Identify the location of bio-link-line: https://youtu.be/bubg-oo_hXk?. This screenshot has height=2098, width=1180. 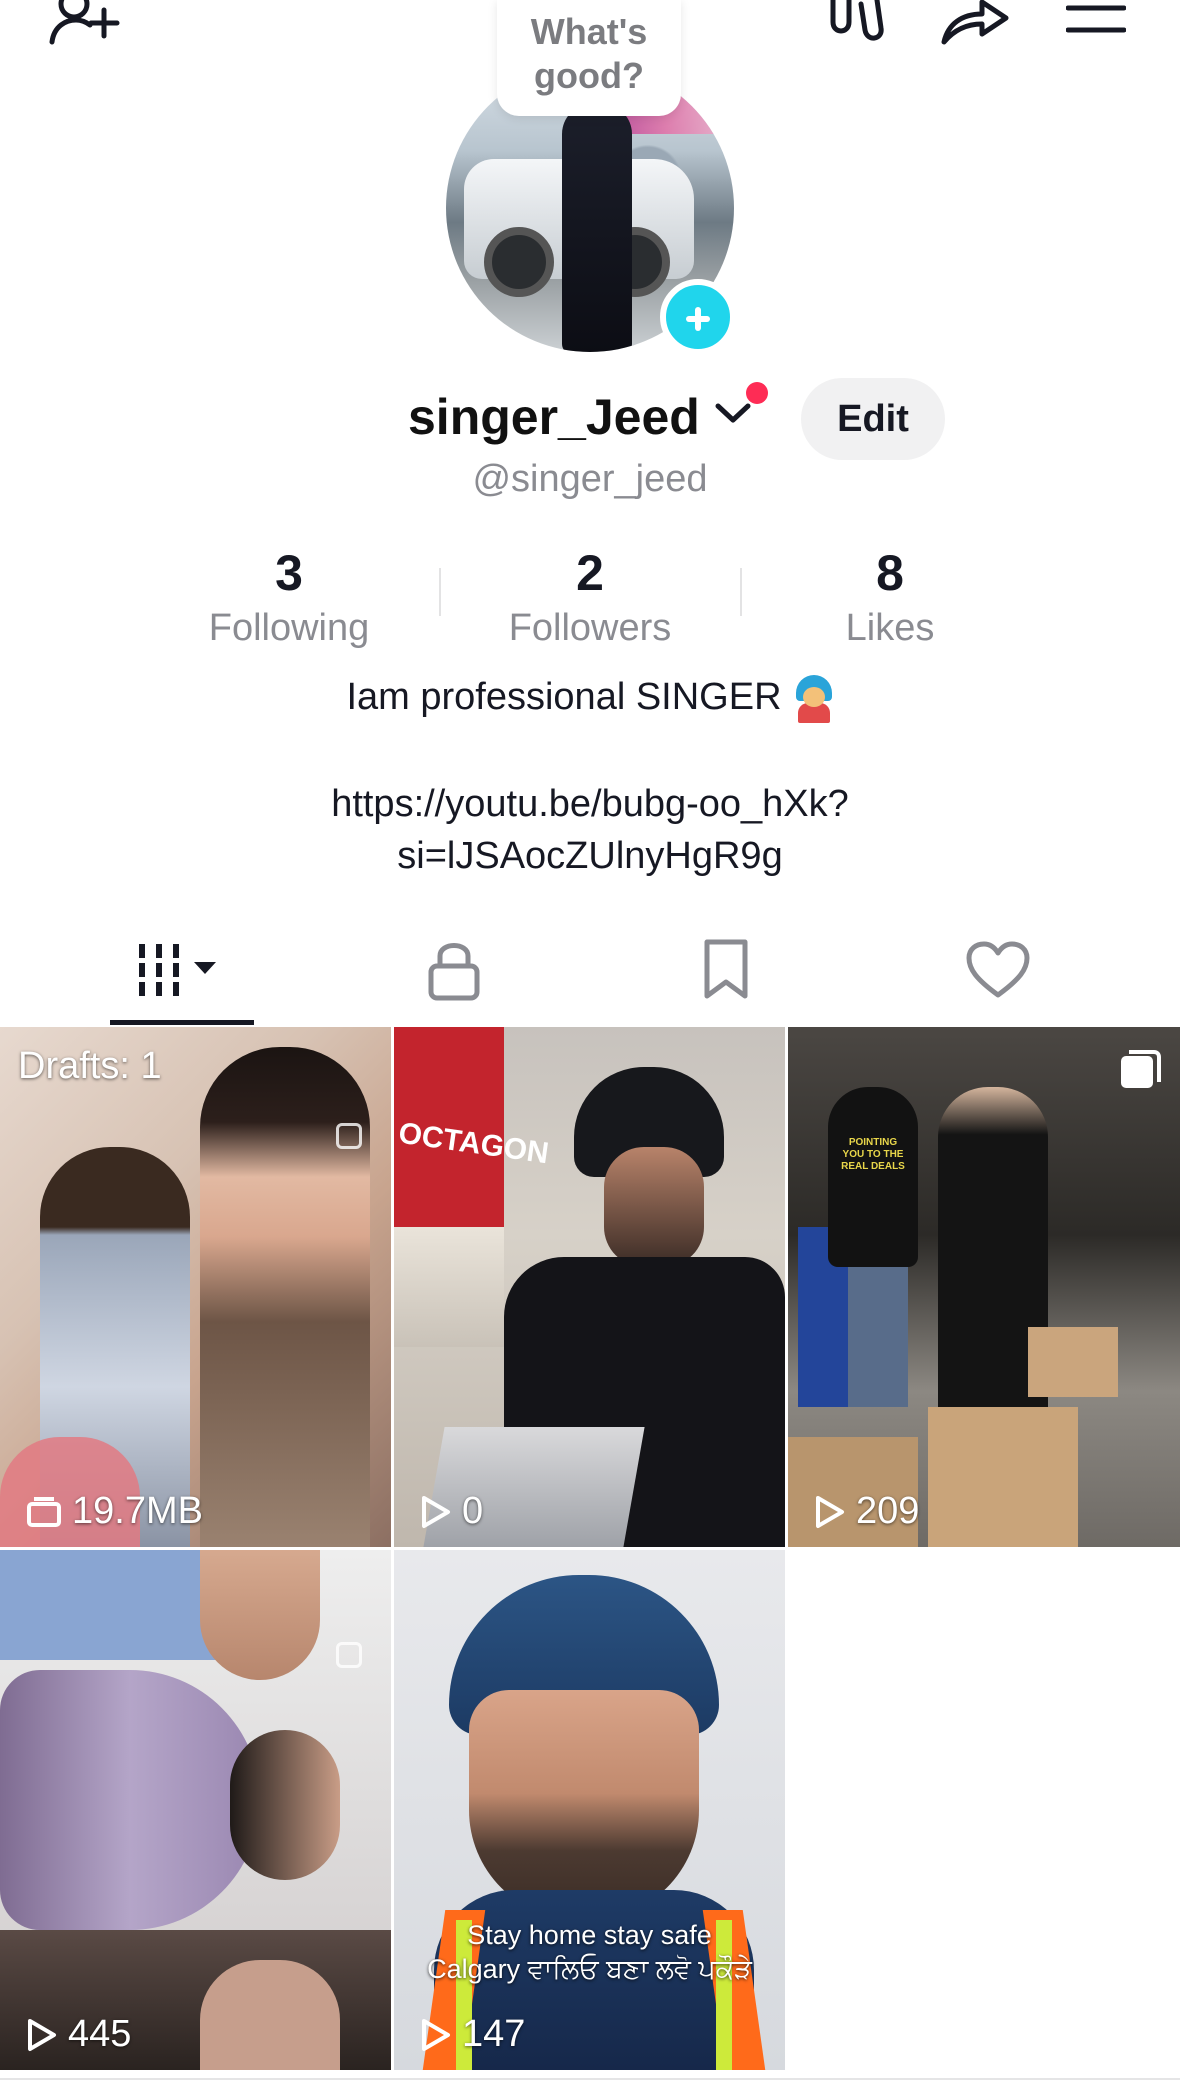
(590, 804).